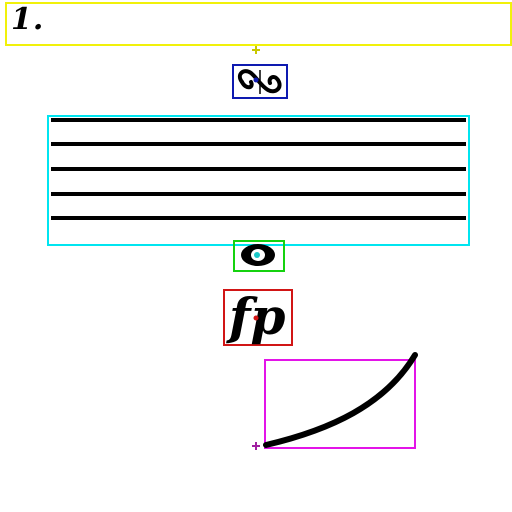 This screenshot has width=512, height=512. I want to click on measure-anchor-marker, so click(256, 50).